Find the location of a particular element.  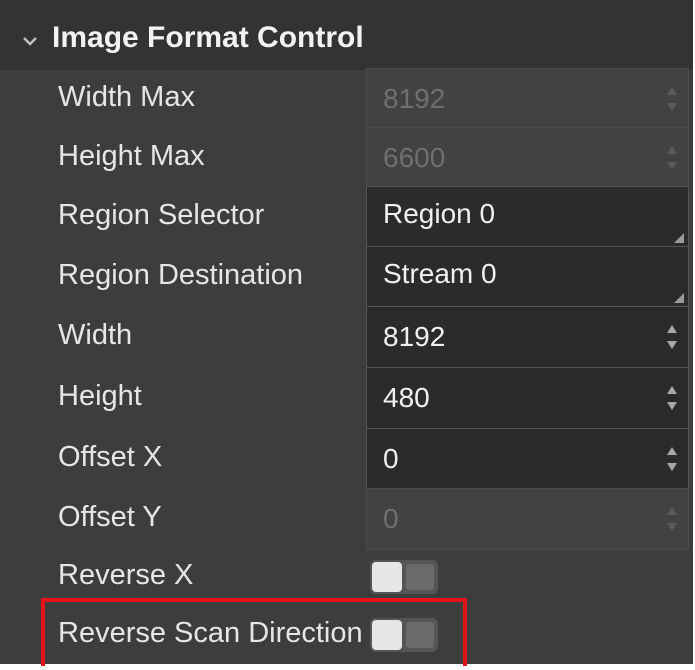

height-max-value: 6600 is located at coordinates (414, 157).